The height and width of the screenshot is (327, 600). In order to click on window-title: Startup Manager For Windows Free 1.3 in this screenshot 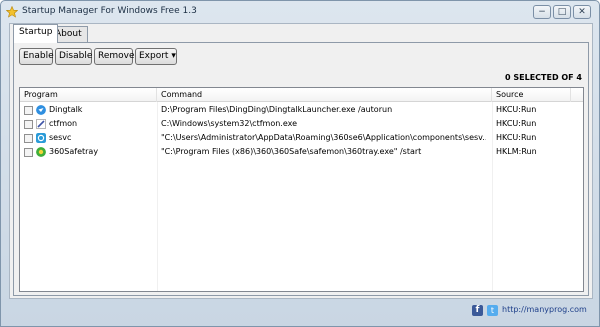, I will do `click(109, 11)`.